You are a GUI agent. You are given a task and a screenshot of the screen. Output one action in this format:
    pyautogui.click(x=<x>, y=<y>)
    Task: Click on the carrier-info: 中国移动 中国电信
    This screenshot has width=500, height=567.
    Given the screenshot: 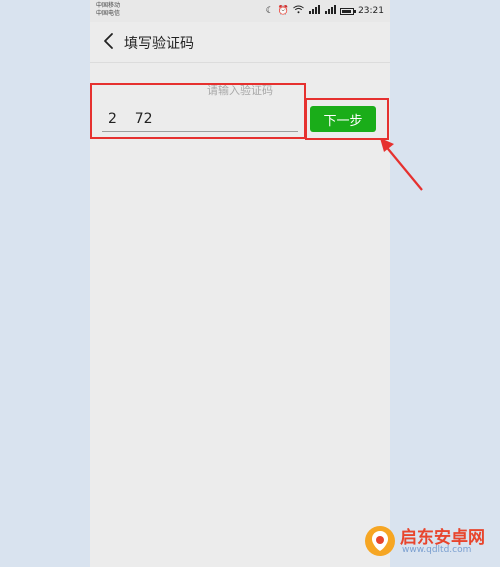 What is the action you would take?
    pyautogui.click(x=108, y=10)
    